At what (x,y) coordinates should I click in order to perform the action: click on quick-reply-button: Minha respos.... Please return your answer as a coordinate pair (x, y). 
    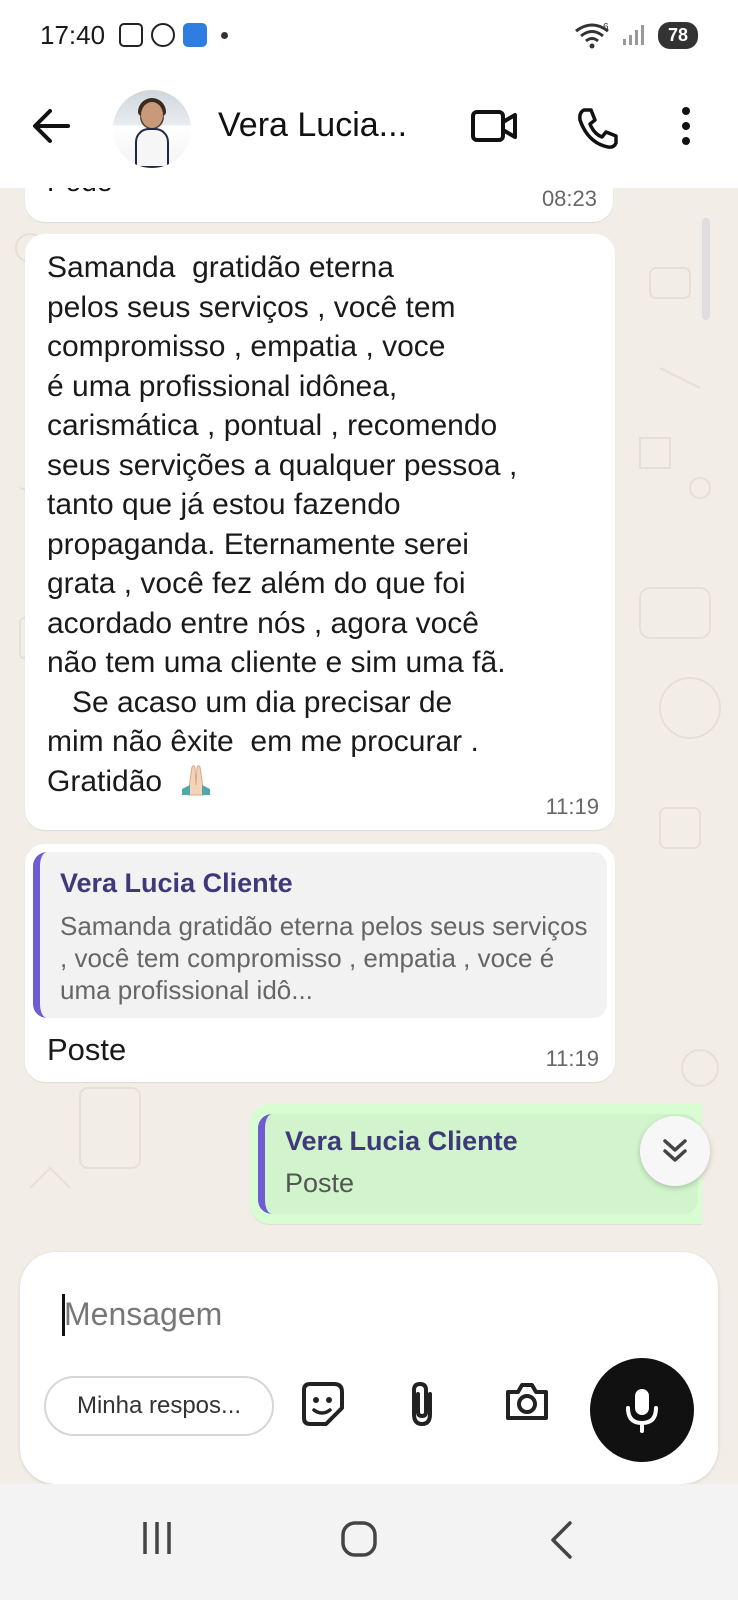
    Looking at the image, I should click on (159, 1406).